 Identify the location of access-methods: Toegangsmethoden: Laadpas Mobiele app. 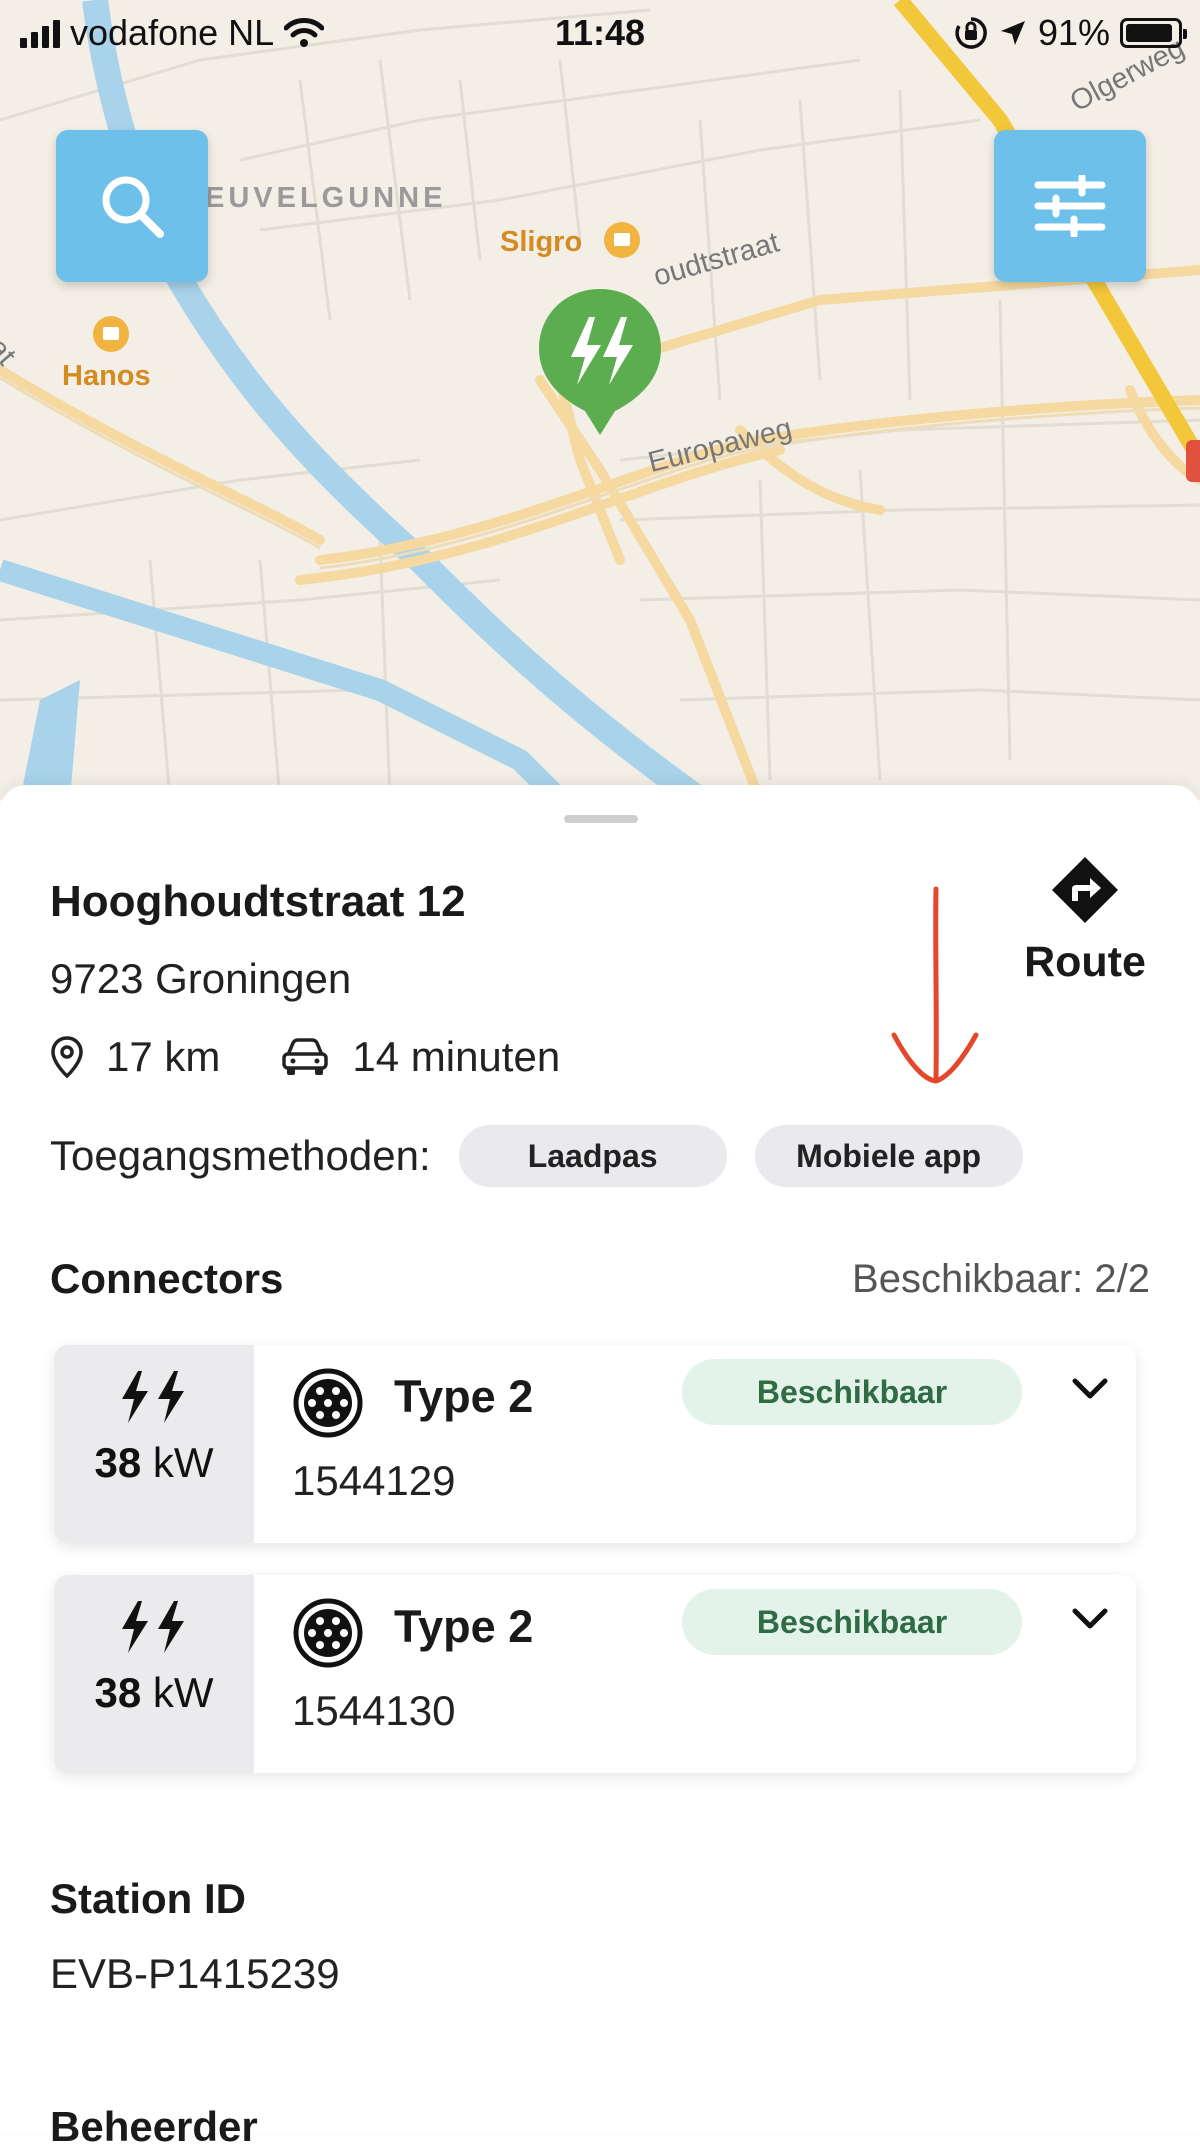
(536, 1156).